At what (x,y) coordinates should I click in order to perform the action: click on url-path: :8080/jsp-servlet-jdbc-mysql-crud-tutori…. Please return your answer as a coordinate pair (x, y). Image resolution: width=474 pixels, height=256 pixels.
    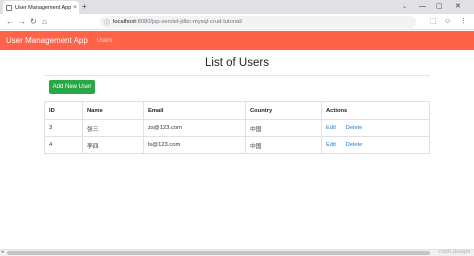
    Looking at the image, I should click on (189, 22).